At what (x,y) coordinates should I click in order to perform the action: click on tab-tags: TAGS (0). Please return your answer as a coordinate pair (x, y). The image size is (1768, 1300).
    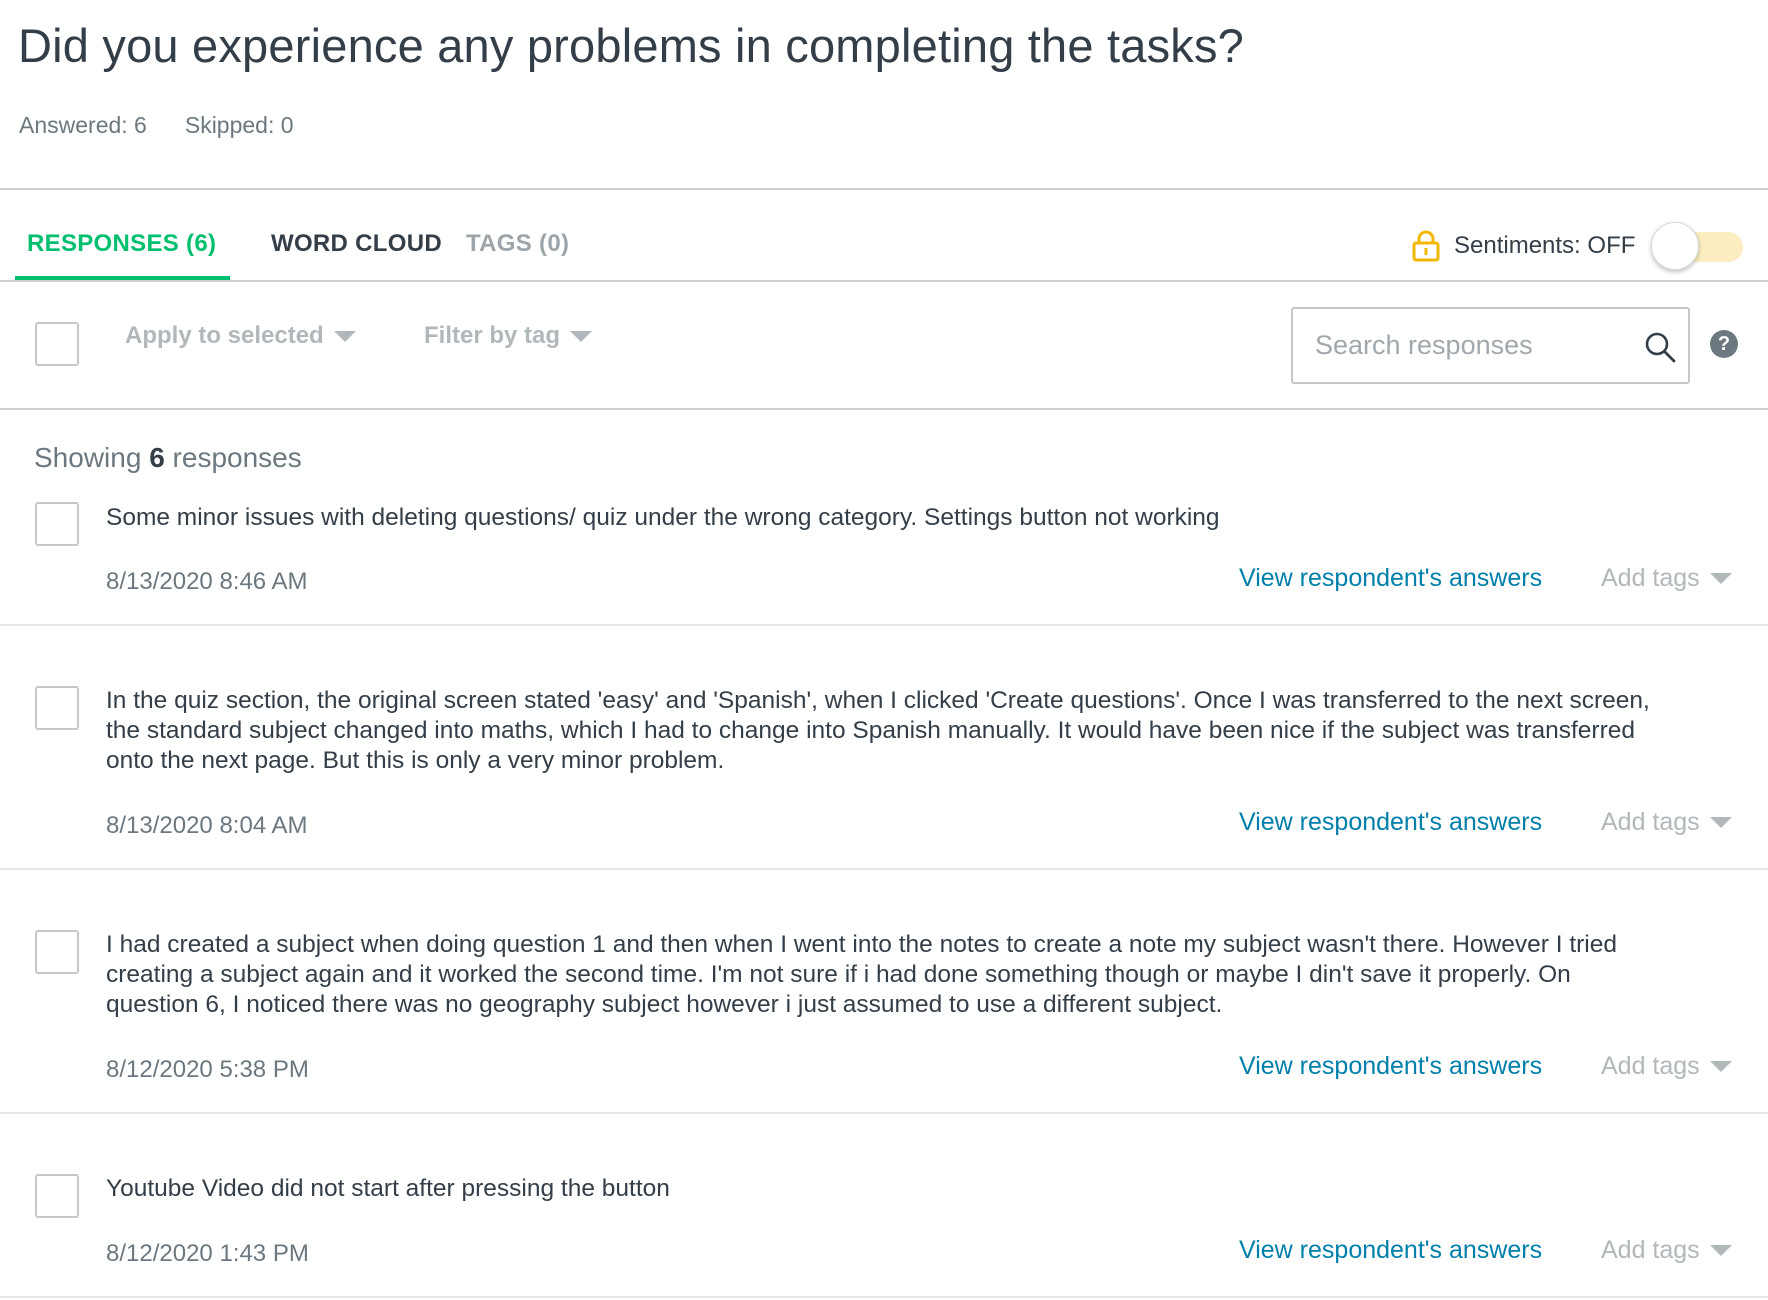
    Looking at the image, I should click on (517, 244).